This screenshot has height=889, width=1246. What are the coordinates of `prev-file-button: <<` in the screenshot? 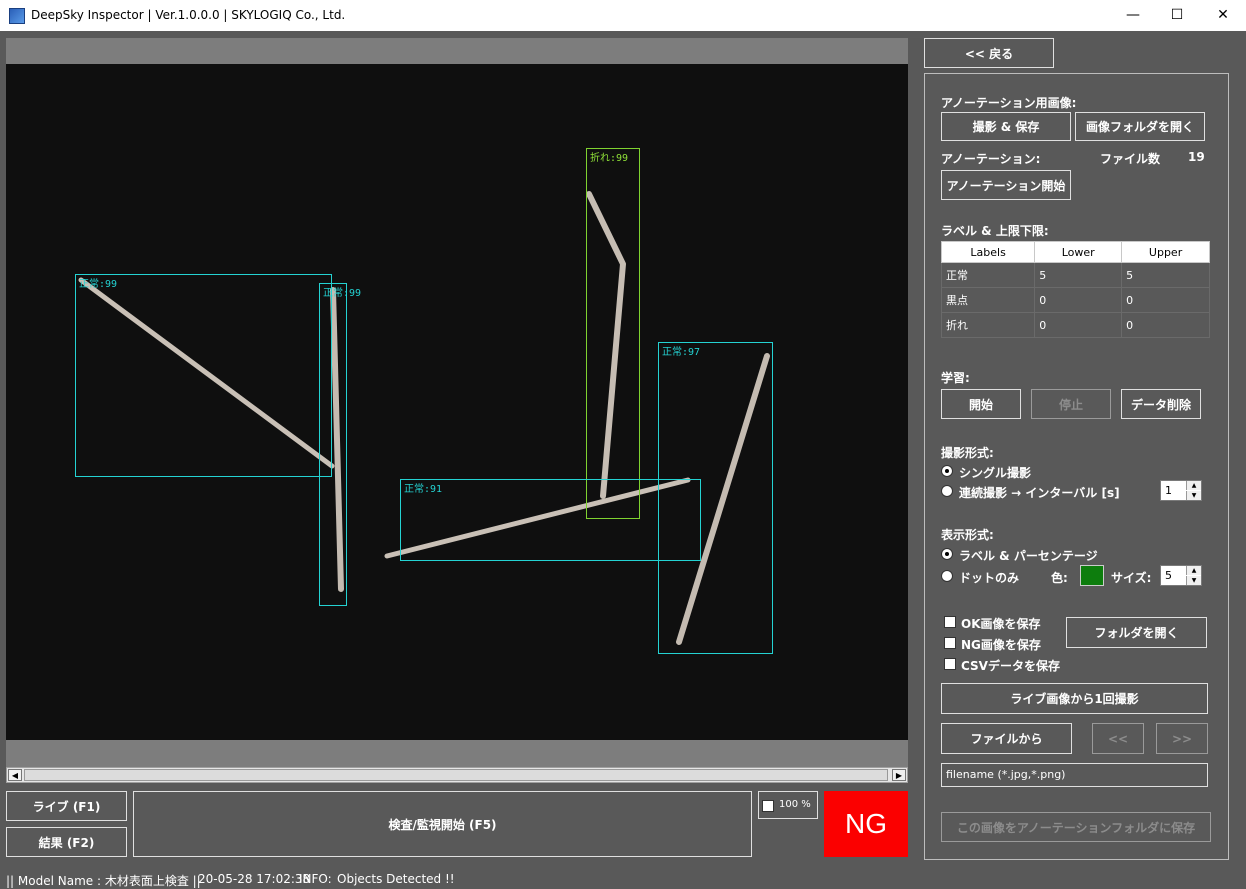 It's located at (1118, 738).